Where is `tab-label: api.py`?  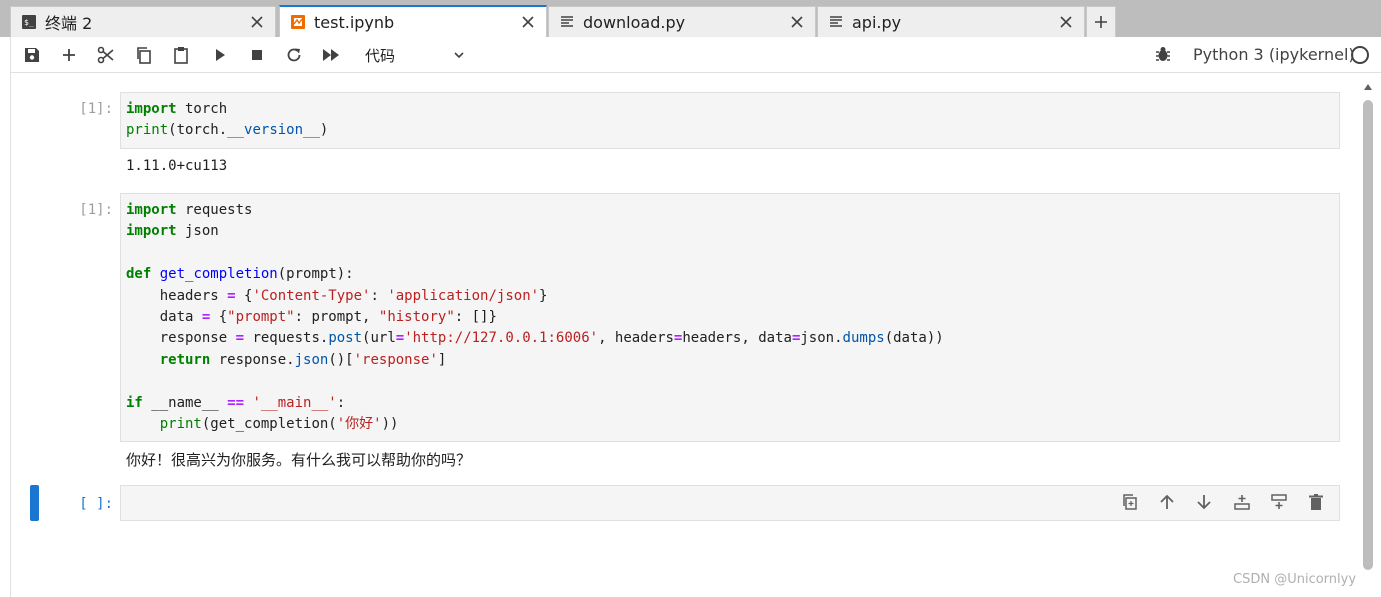 tab-label: api.py is located at coordinates (877, 22).